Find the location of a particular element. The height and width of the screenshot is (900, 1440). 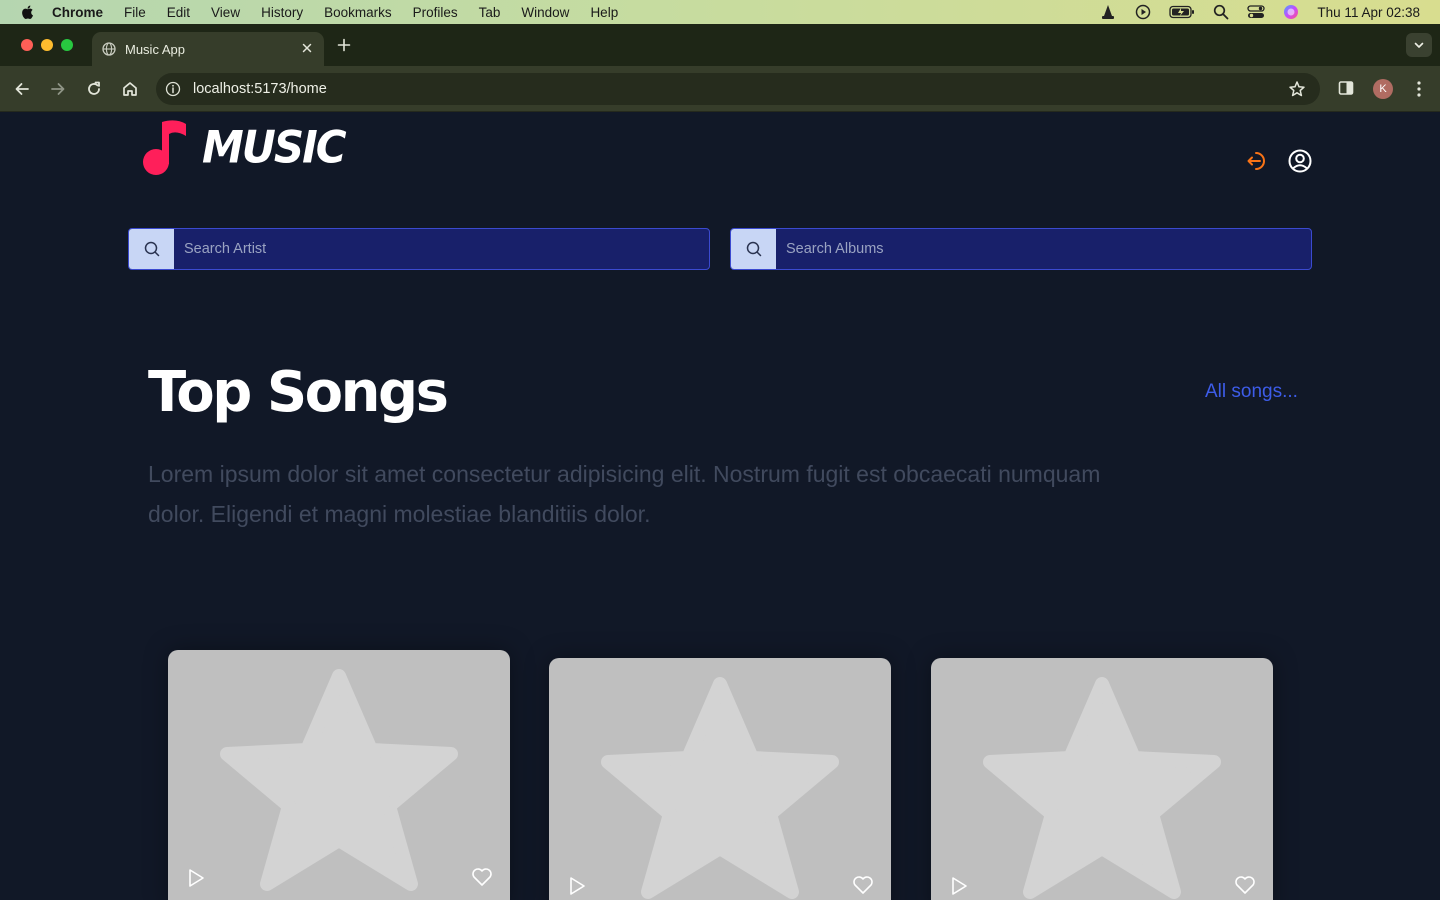

address-url: localhost:5173/home is located at coordinates (260, 89).